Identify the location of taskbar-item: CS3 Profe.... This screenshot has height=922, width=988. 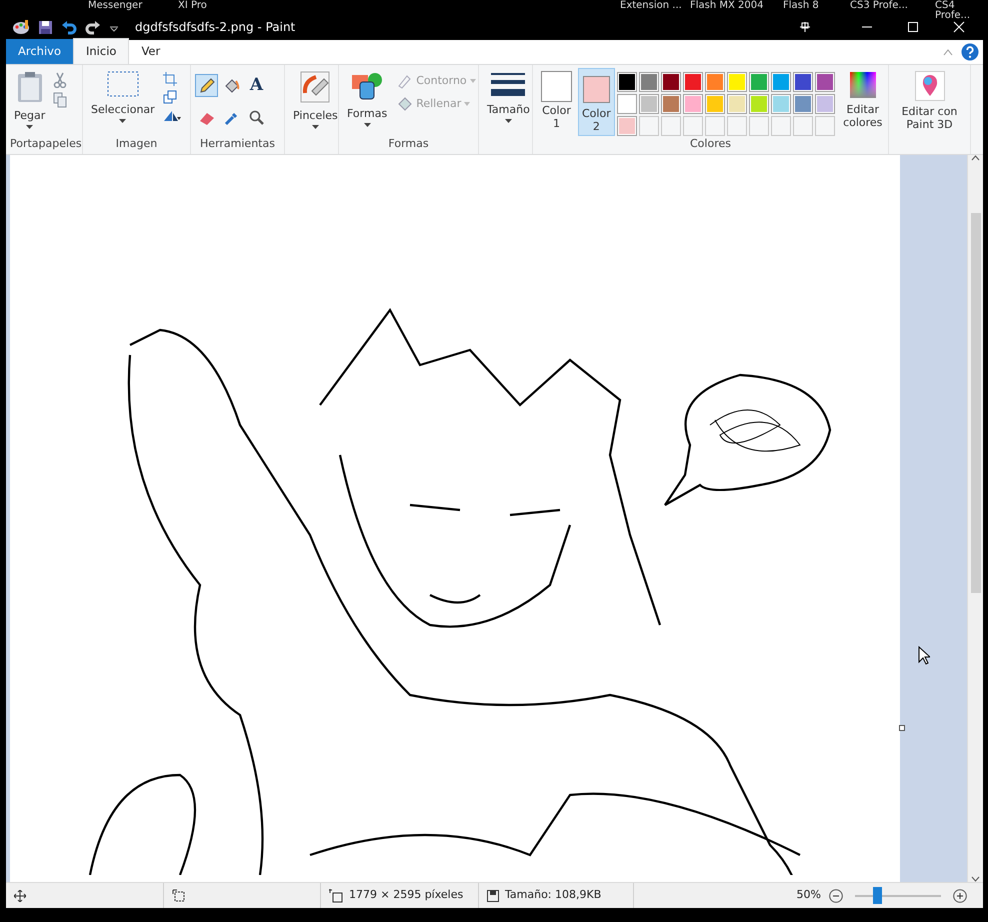
(879, 6).